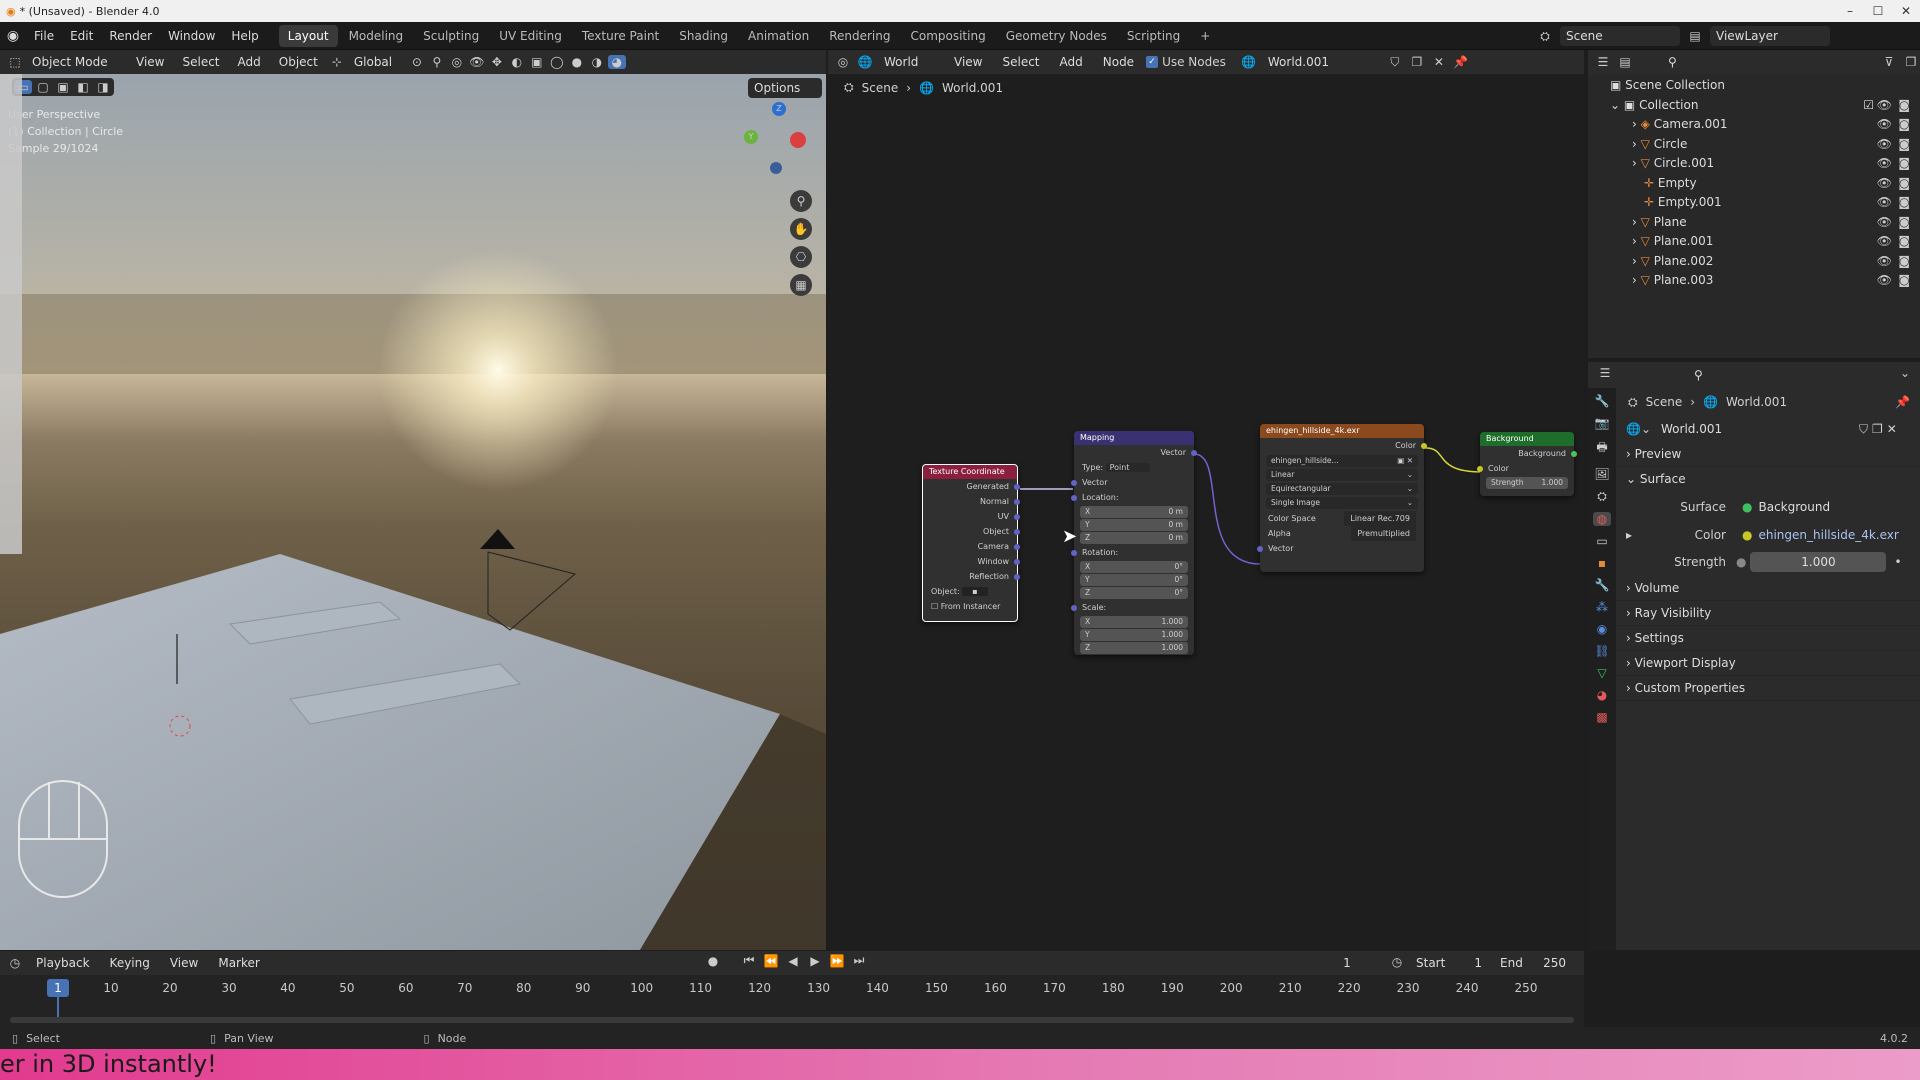  Describe the element at coordinates (1134, 635) in the screenshot. I see `scale-y: Y 1.000` at that location.